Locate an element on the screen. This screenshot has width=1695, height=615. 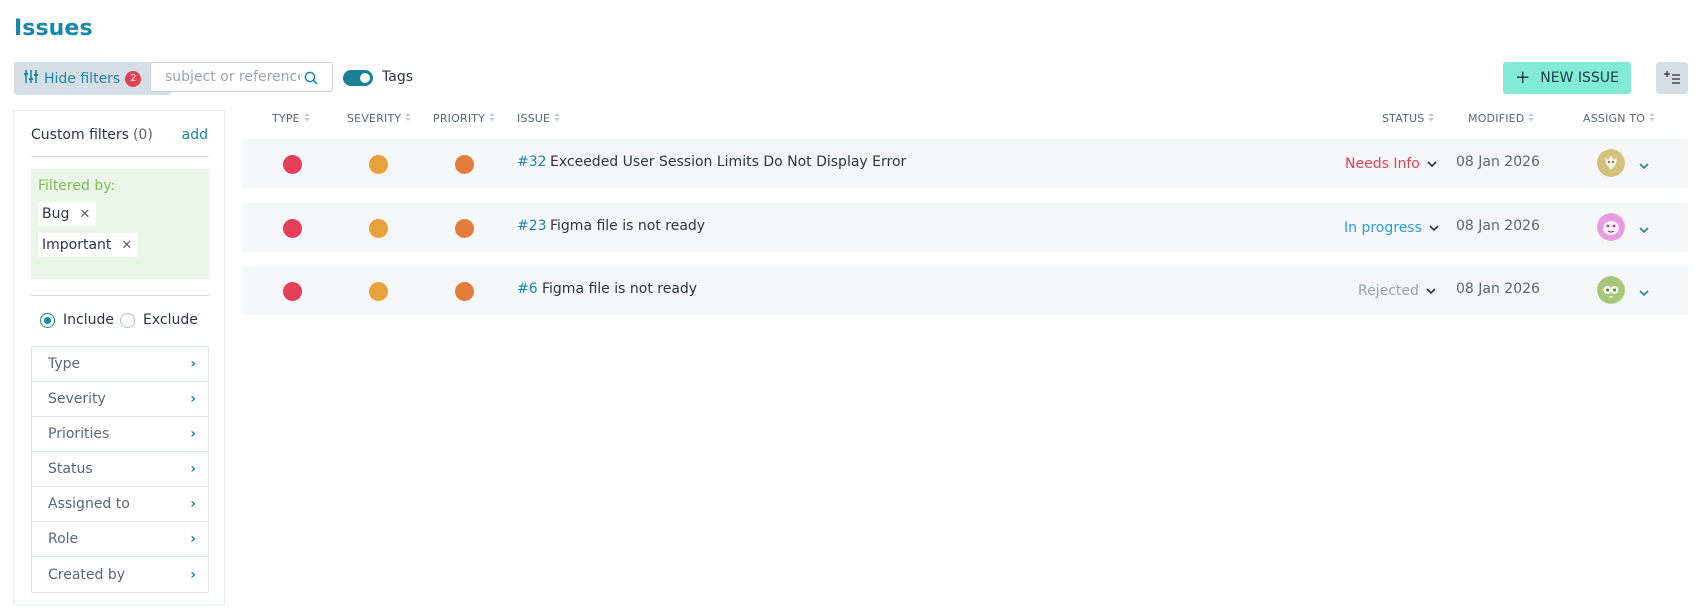
filter-category-role: Role › is located at coordinates (120, 539).